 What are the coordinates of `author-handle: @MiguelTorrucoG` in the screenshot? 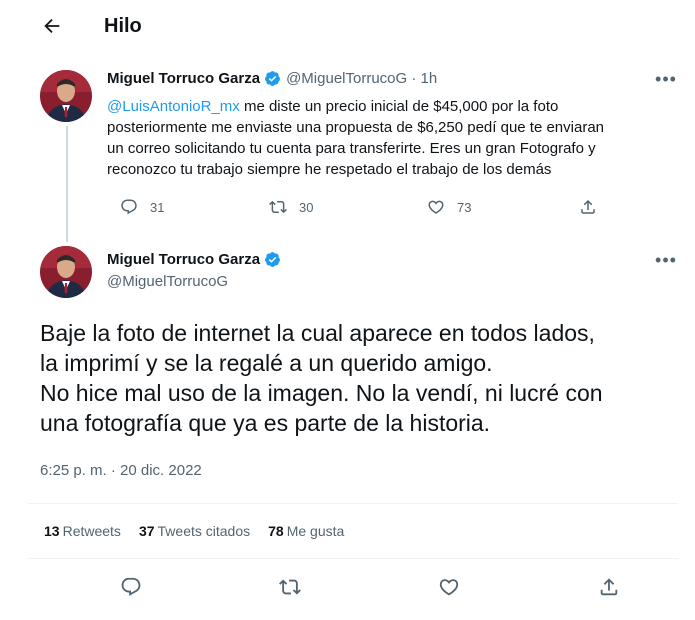 It's located at (167, 281).